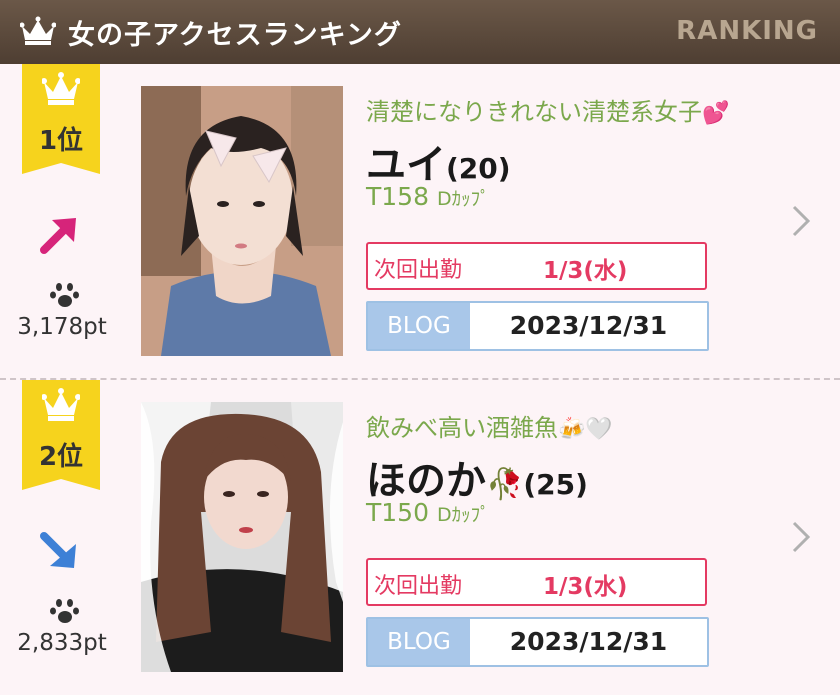  Describe the element at coordinates (62, 327) in the screenshot. I see `access-points: 3,178pt` at that location.